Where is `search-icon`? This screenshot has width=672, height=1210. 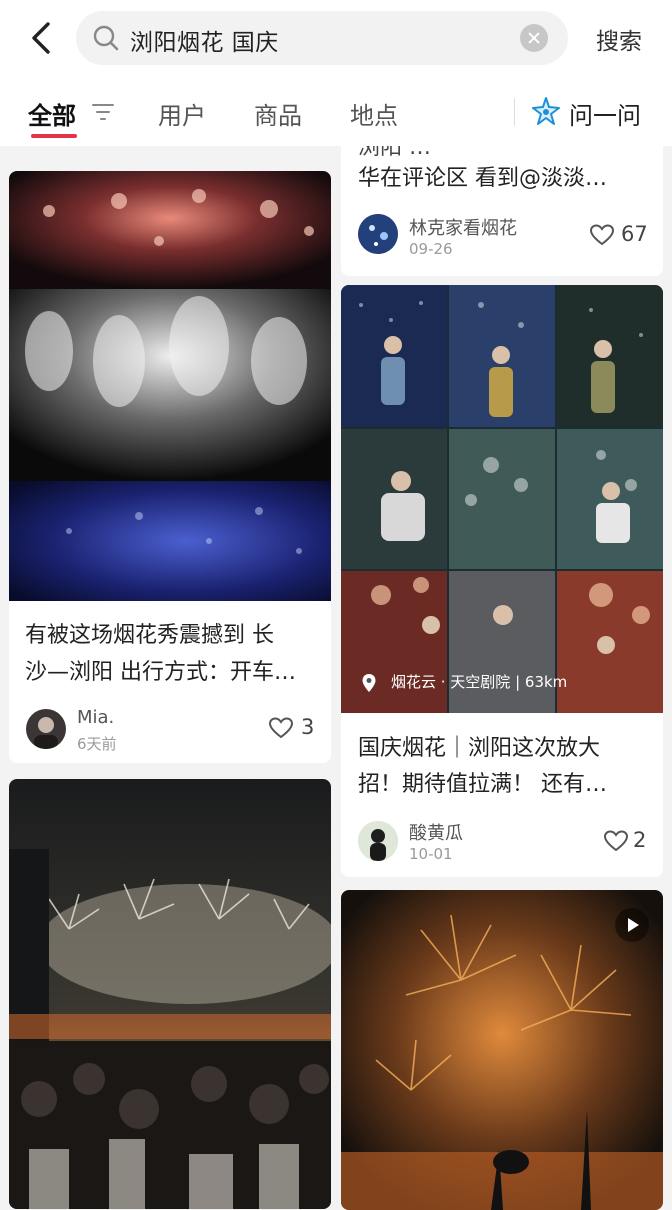
search-icon is located at coordinates (106, 38).